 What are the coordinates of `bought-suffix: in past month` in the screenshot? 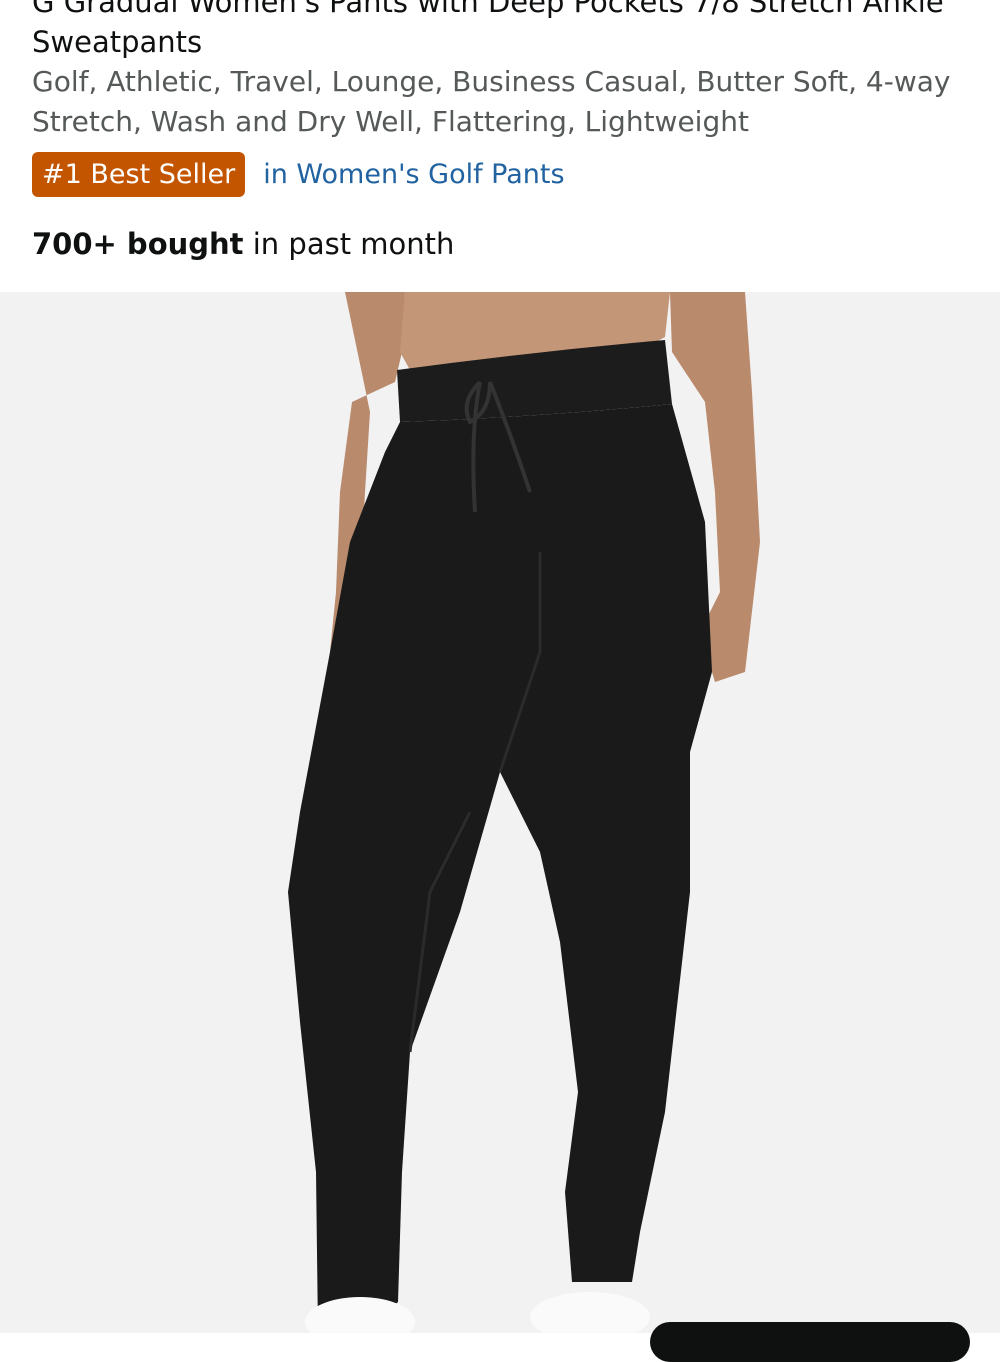 It's located at (349, 244).